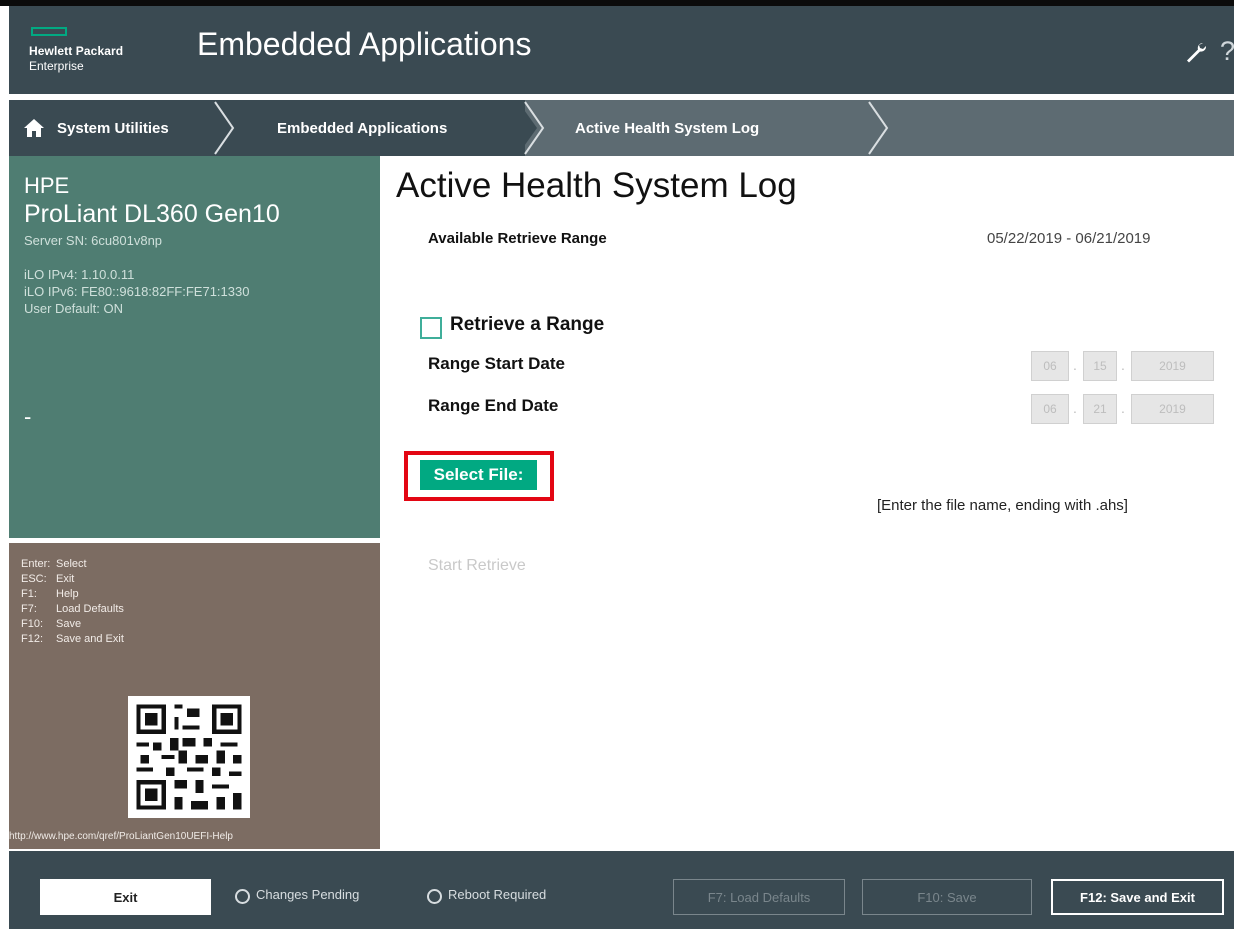  What do you see at coordinates (364, 44) in the screenshot?
I see `app-title: Embedded Applications` at bounding box center [364, 44].